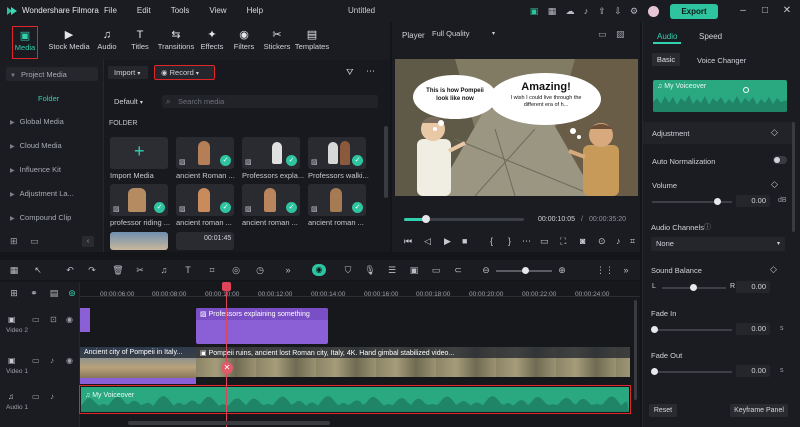 This screenshot has height=427, width=800. Describe the element at coordinates (139, 200) in the screenshot. I see `media-thumb-4: ▨ ✓` at that location.